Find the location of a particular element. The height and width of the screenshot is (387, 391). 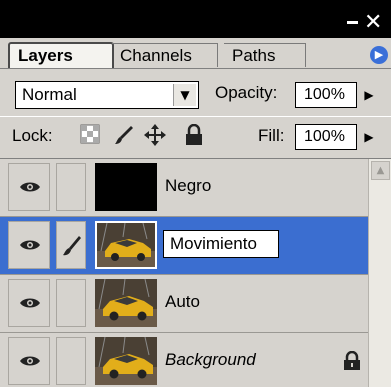

lock-image-pixels-icon is located at coordinates (124, 135).